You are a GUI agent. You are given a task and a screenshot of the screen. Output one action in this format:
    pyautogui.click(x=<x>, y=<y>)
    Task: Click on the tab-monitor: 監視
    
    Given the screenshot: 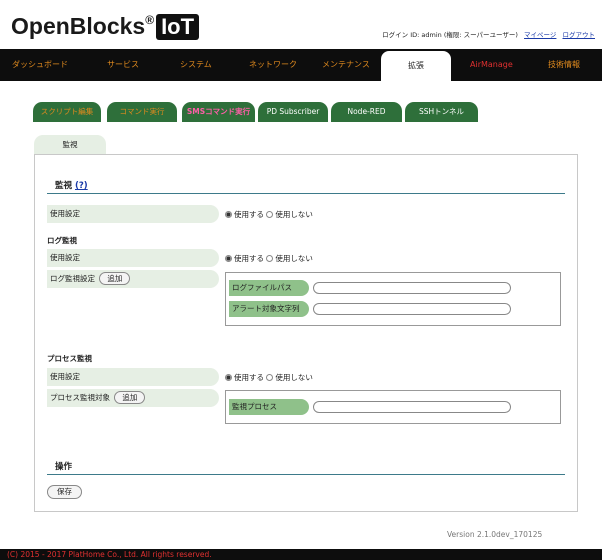 What is the action you would take?
    pyautogui.click(x=70, y=144)
    